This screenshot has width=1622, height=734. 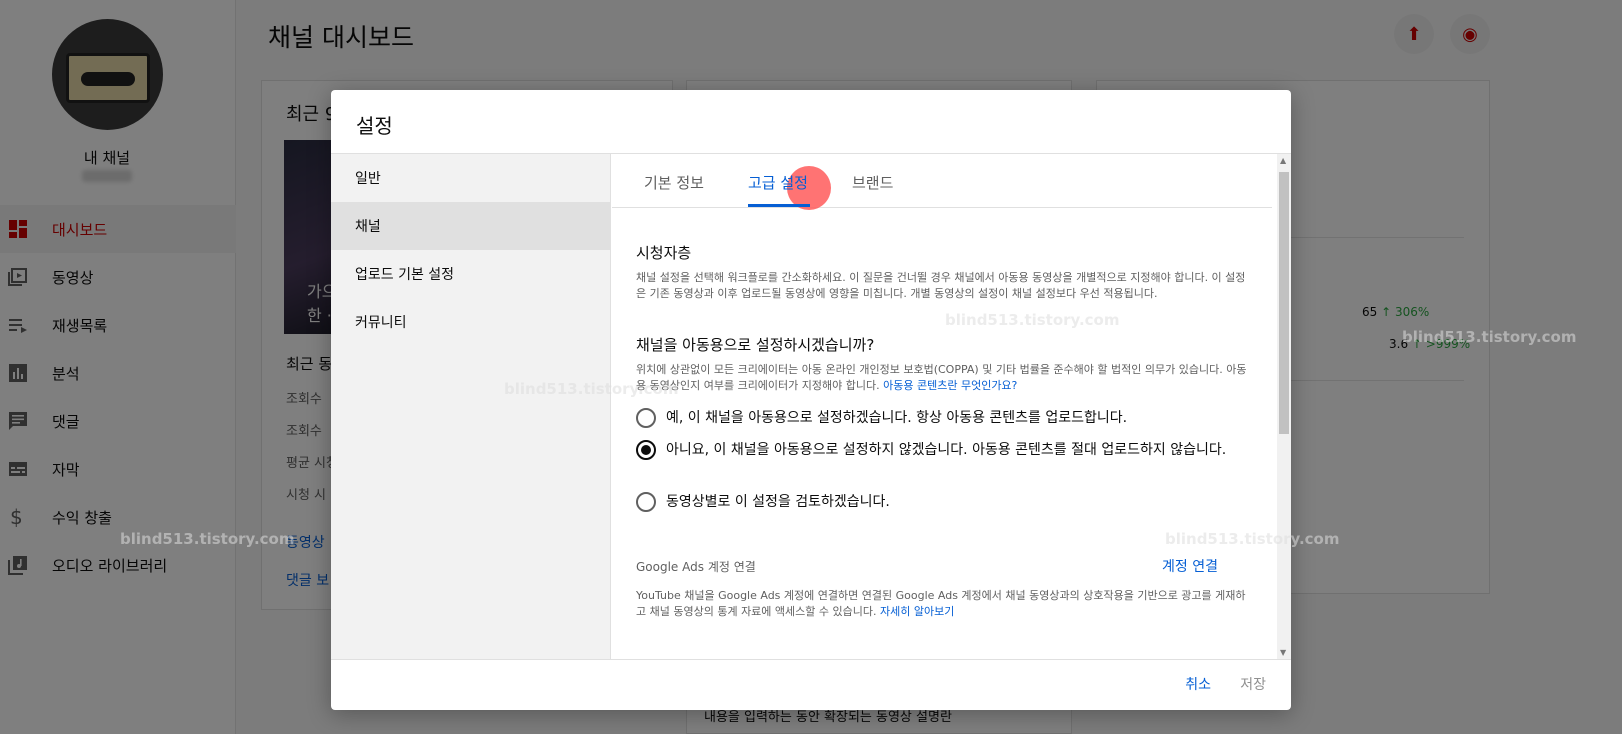 I want to click on dialog-footer: 취소 저장, so click(x=811, y=685).